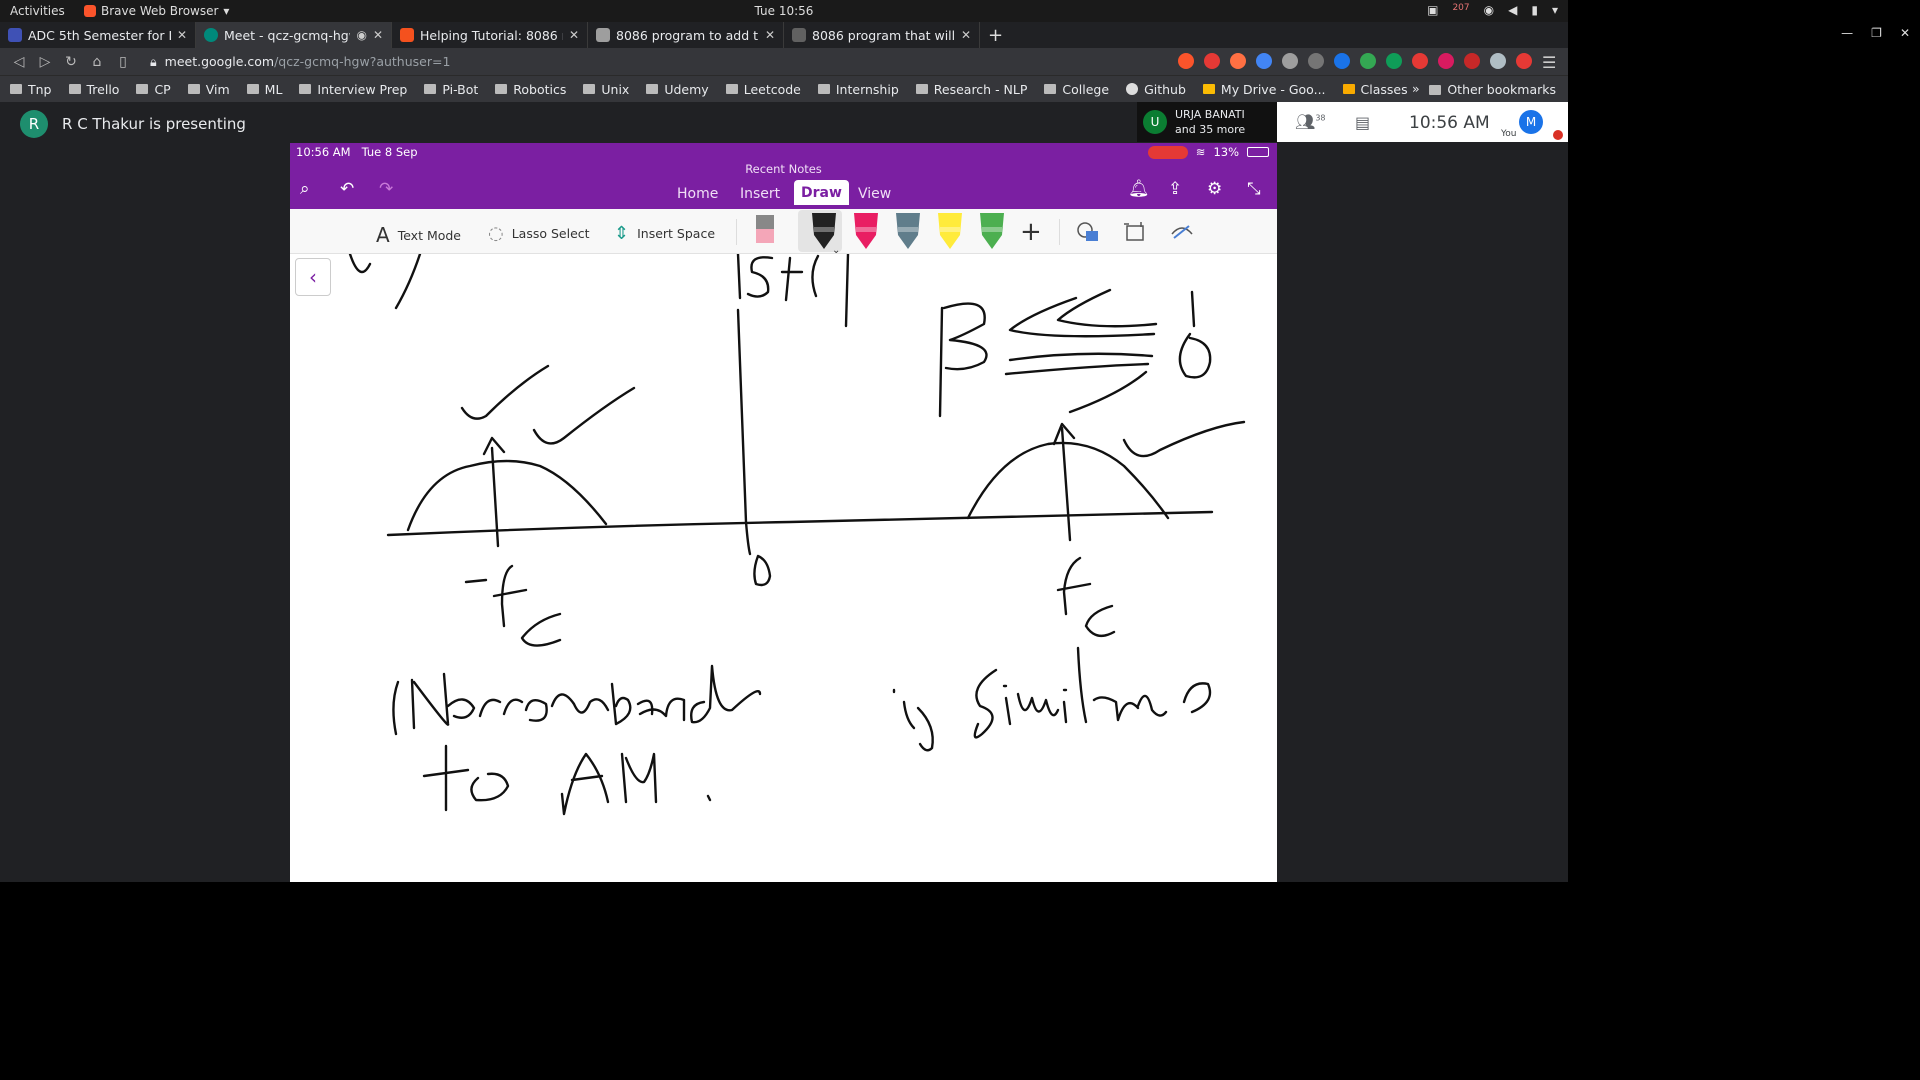 This screenshot has height=1080, width=1920. I want to click on recent-notes-title: Recent Notes, so click(783, 169).